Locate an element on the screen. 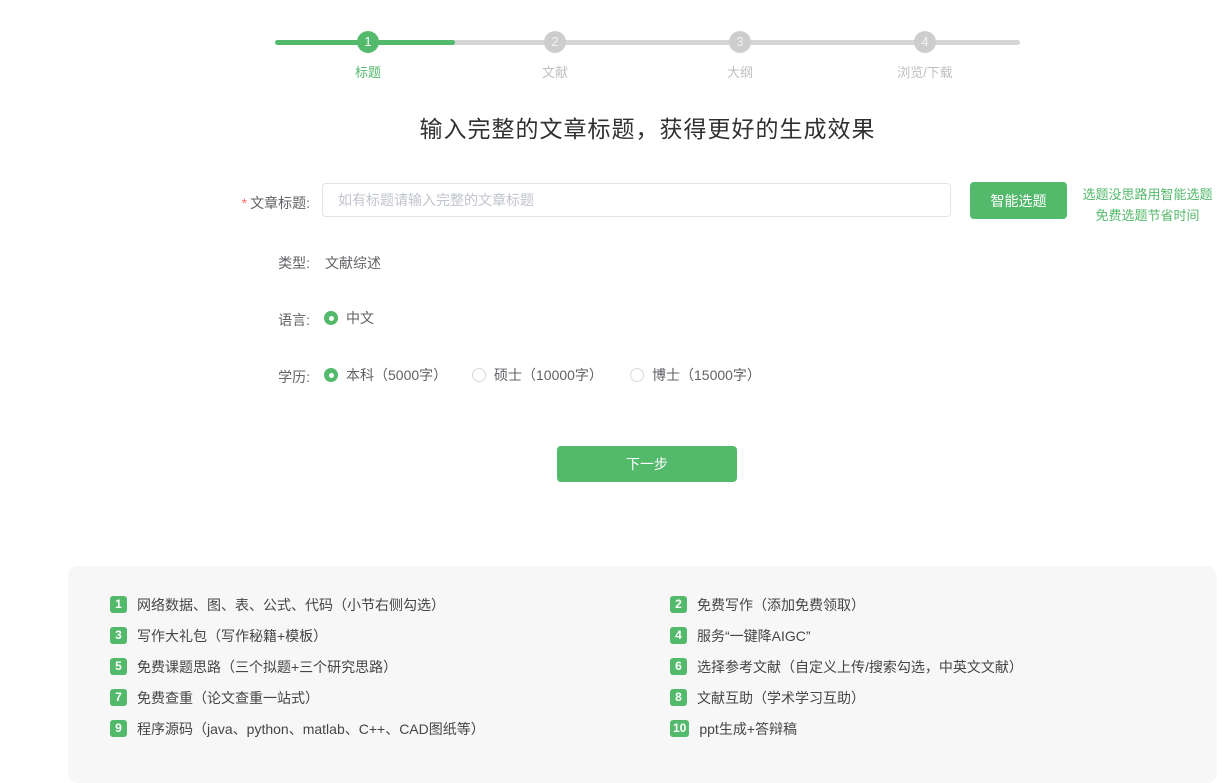  radio-education-bachelor-label: 本科（5000字） is located at coordinates (397, 375).